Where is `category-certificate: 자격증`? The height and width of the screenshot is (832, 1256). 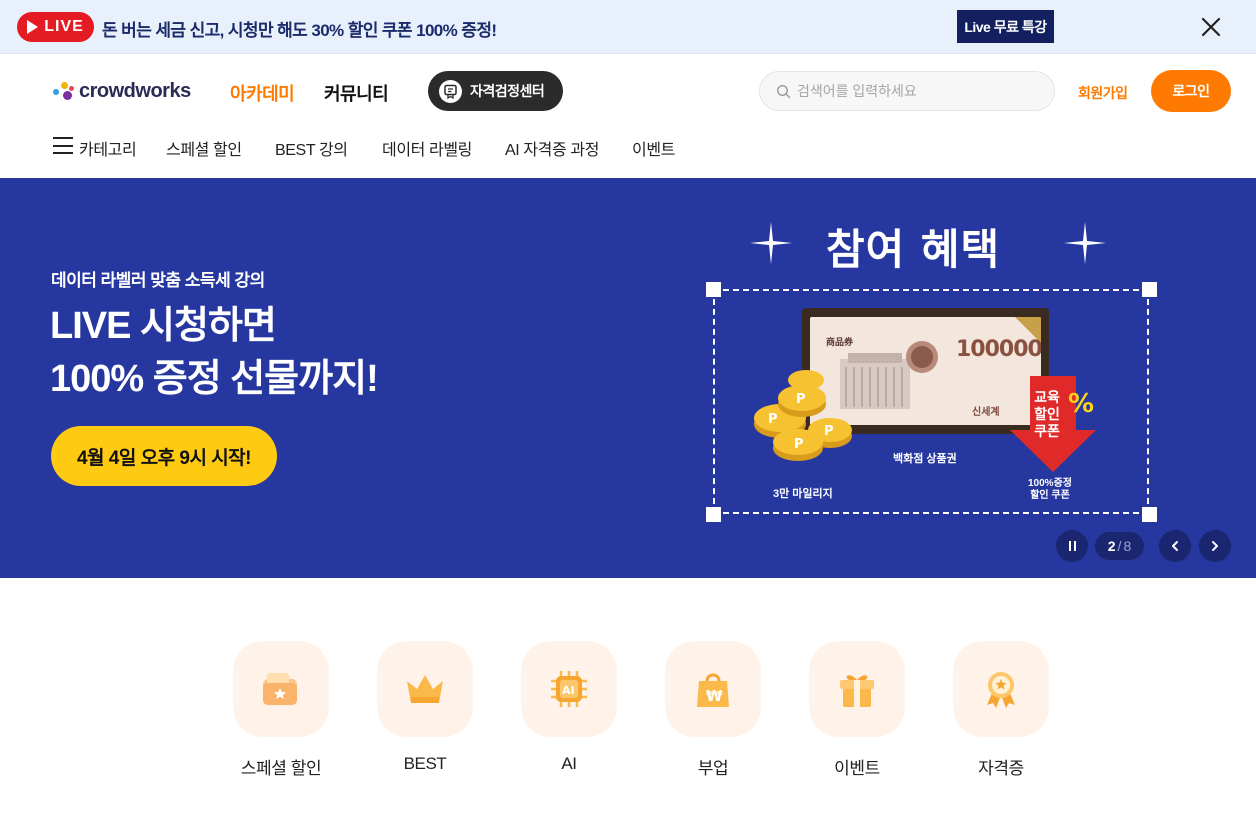
category-certificate: 자격증 is located at coordinates (1001, 710).